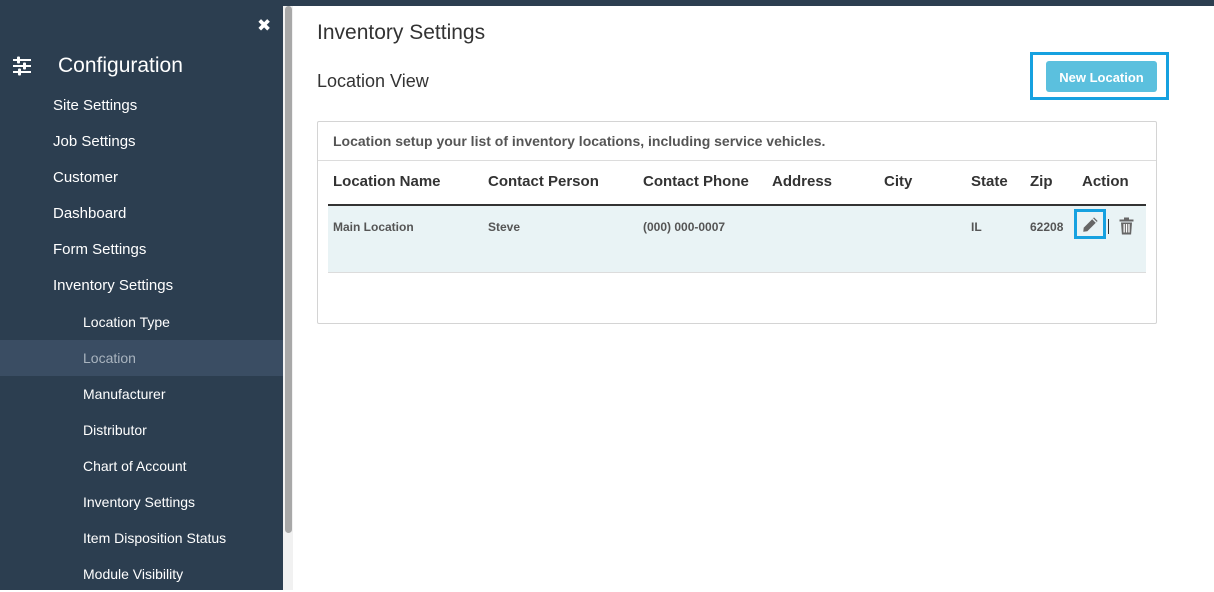 The height and width of the screenshot is (592, 1214). I want to click on column-header-action: Action, so click(1105, 181).